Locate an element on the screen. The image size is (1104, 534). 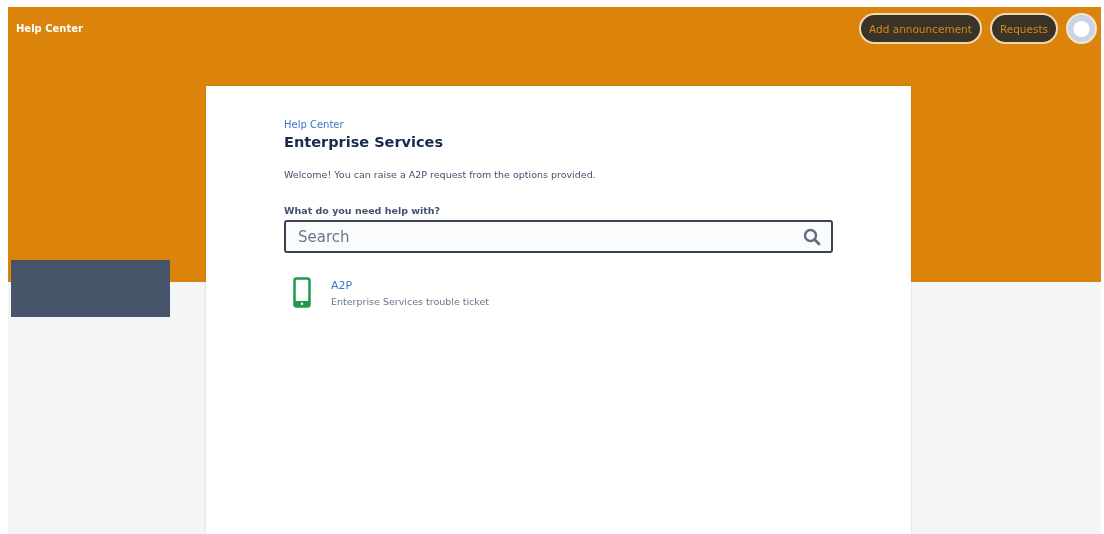
portal-title: Enterprise Services is located at coordinates (364, 142).